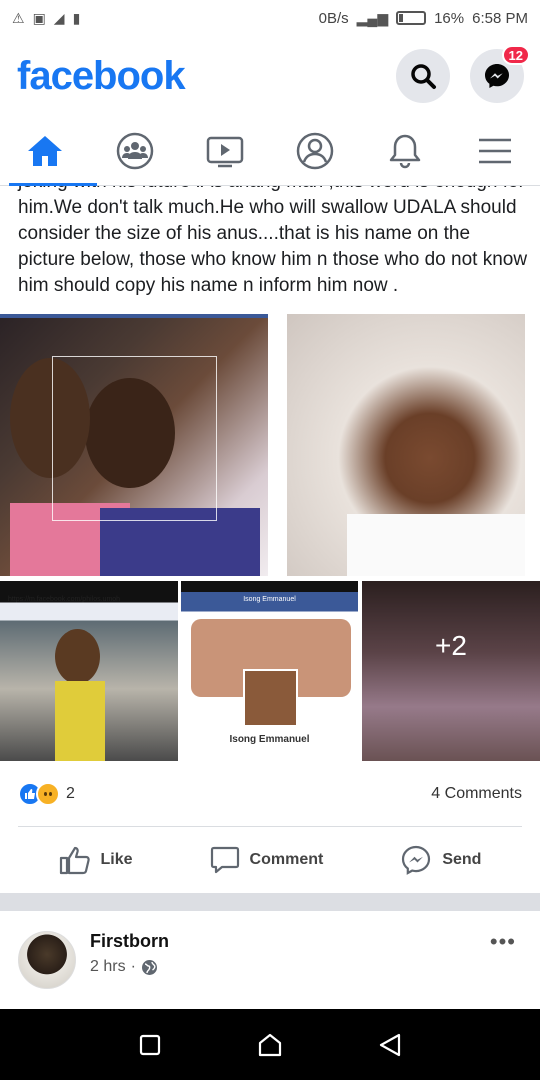  Describe the element at coordinates (270, 151) in the screenshot. I see `nav-tabs` at that location.